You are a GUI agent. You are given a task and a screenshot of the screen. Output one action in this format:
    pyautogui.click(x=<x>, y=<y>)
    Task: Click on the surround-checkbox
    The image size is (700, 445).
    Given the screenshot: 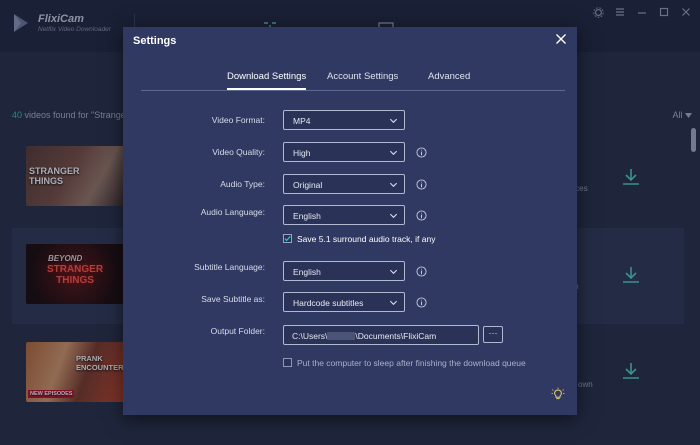 What is the action you would take?
    pyautogui.click(x=287, y=238)
    